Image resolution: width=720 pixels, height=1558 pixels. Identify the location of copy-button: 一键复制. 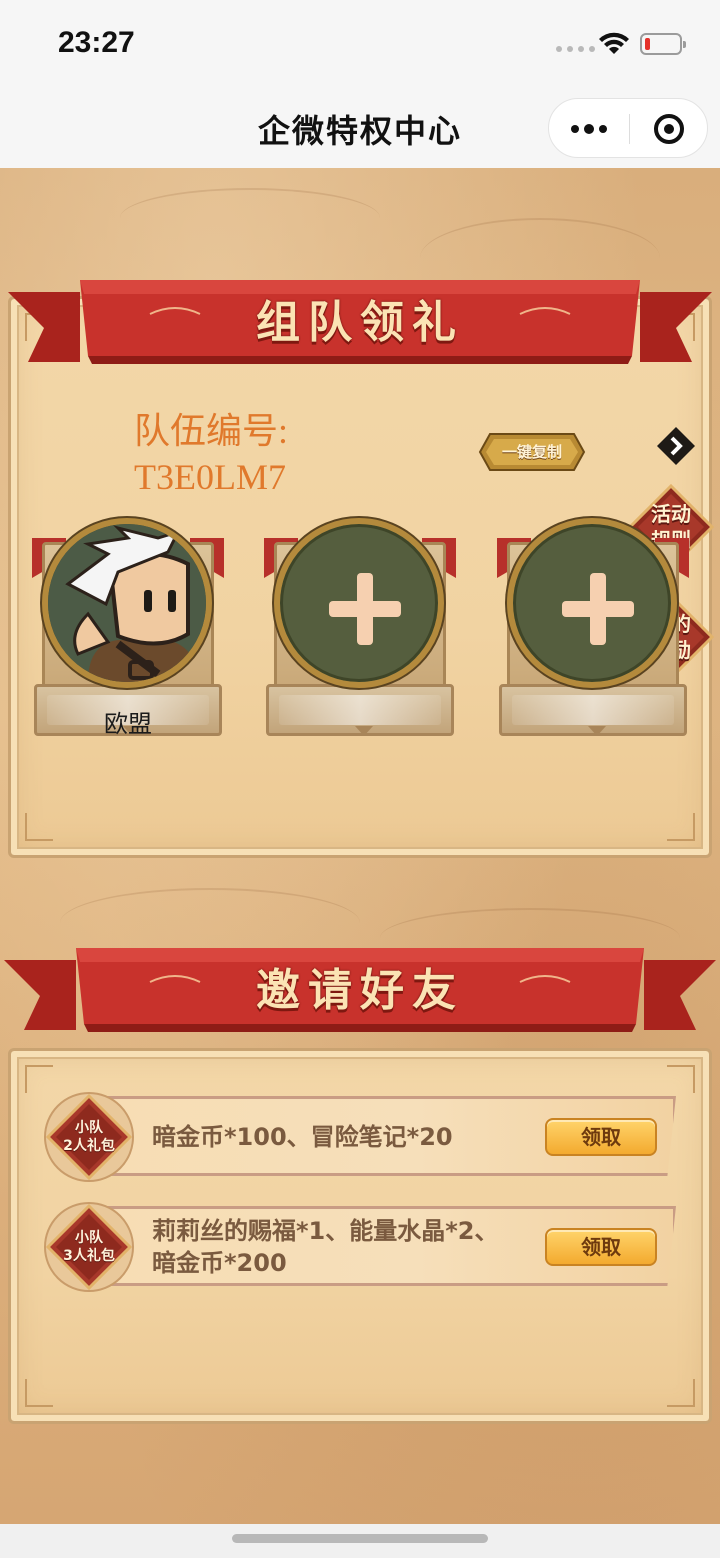
(532, 452).